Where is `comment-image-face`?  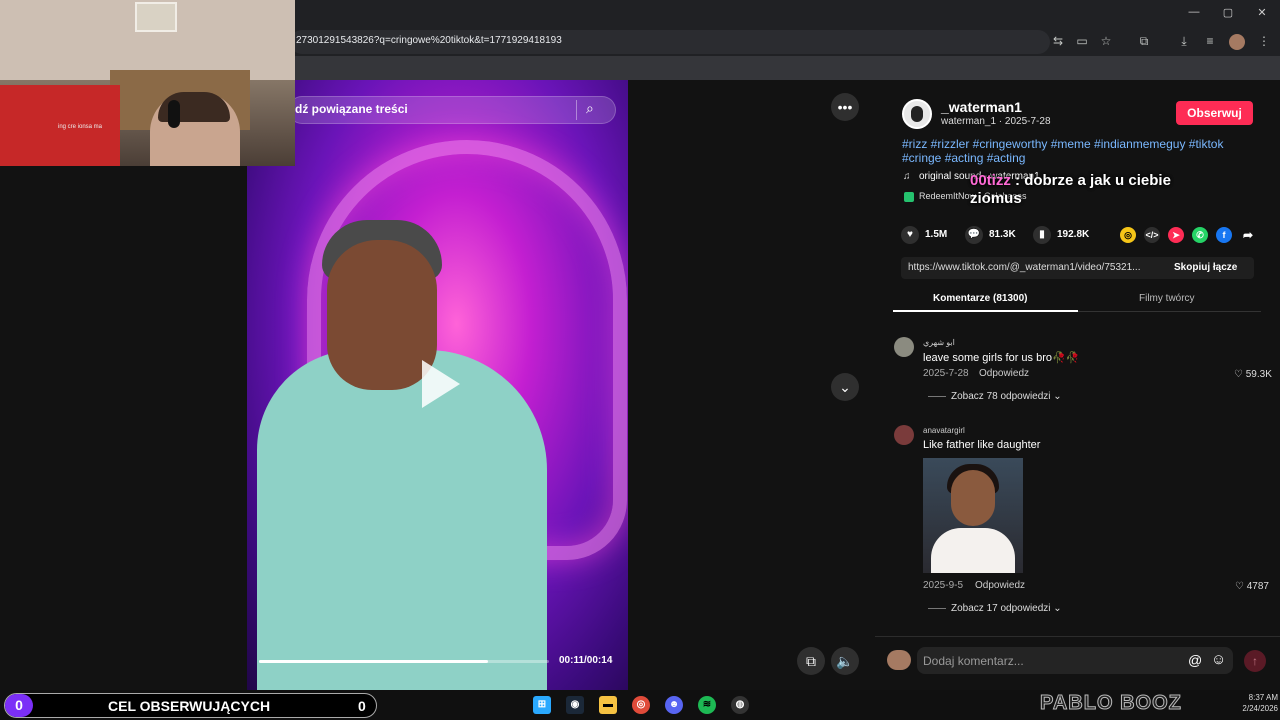 comment-image-face is located at coordinates (973, 498).